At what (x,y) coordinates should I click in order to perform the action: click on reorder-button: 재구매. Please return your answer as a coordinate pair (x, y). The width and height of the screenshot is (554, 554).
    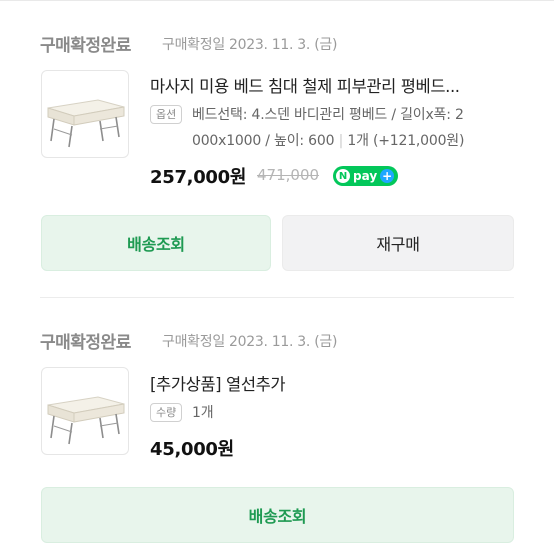
    Looking at the image, I should click on (398, 243).